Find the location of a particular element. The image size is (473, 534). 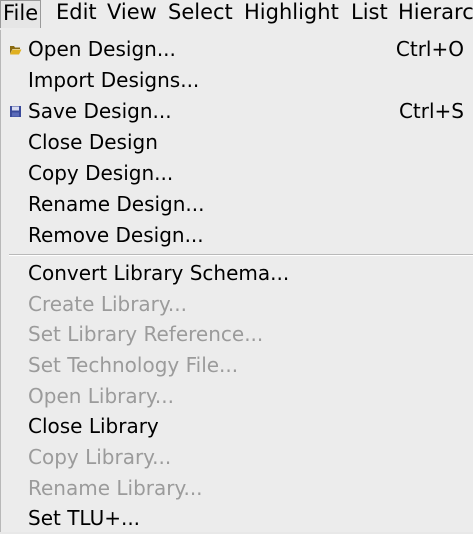

menu-file: File is located at coordinates (21, 14).